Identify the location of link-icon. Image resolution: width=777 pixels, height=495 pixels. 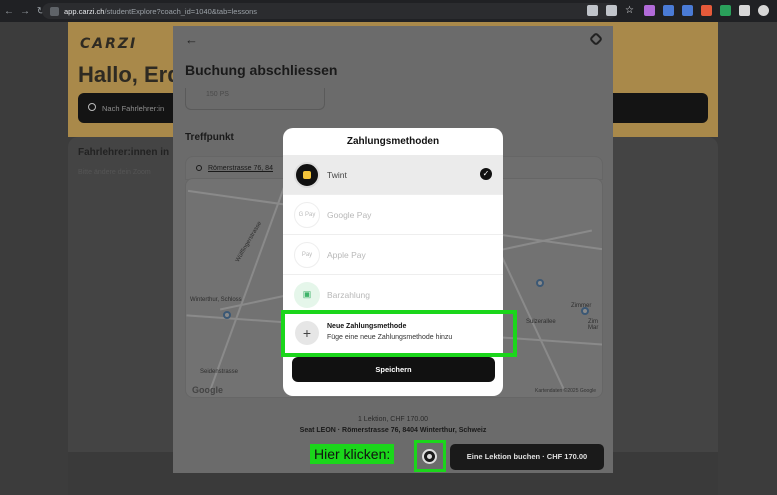
(596, 39).